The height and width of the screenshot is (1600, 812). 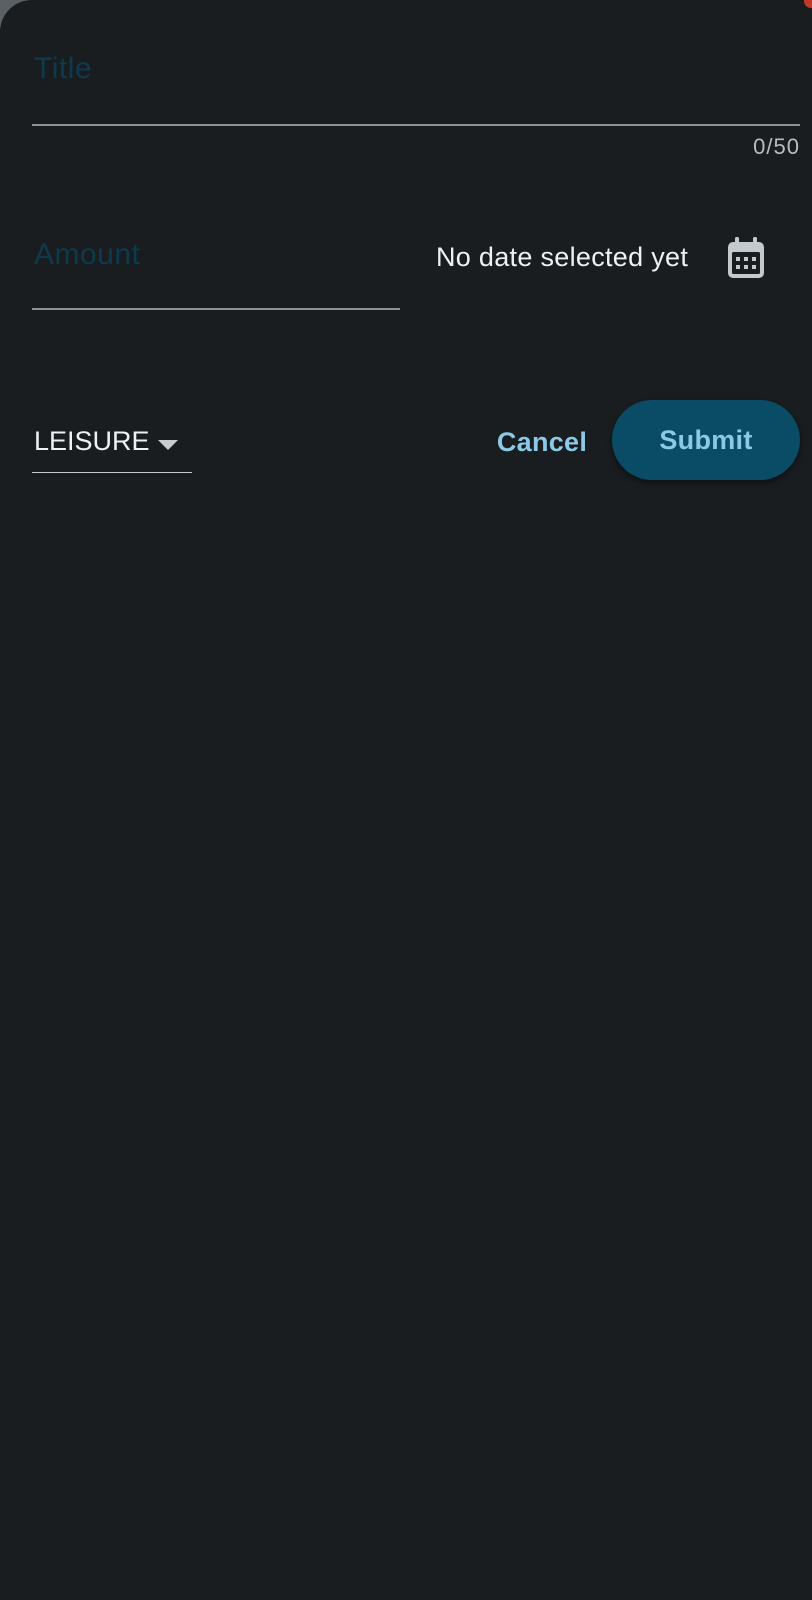 I want to click on amount-input: Amount, so click(x=216, y=268).